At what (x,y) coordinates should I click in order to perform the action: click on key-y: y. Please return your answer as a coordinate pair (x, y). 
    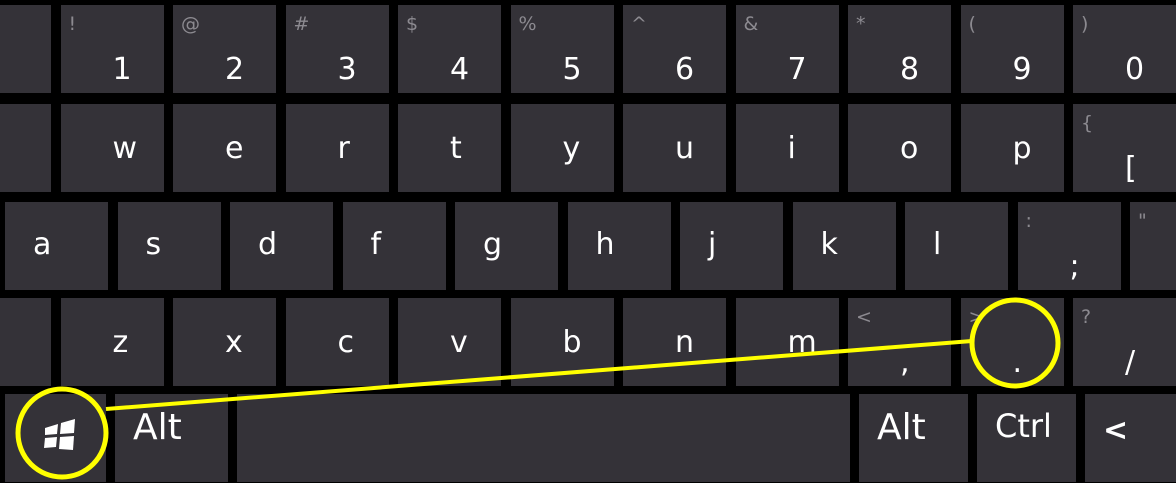
    Looking at the image, I should click on (562, 148).